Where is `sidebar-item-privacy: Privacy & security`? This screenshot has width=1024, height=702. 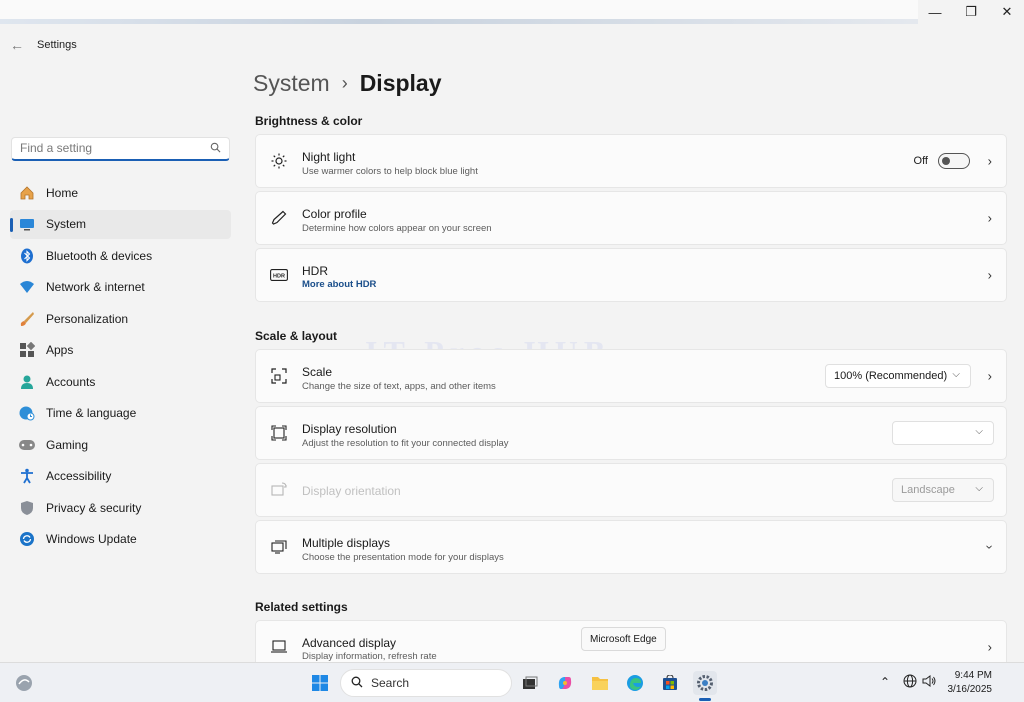
sidebar-item-privacy: Privacy & security is located at coordinates (120, 507).